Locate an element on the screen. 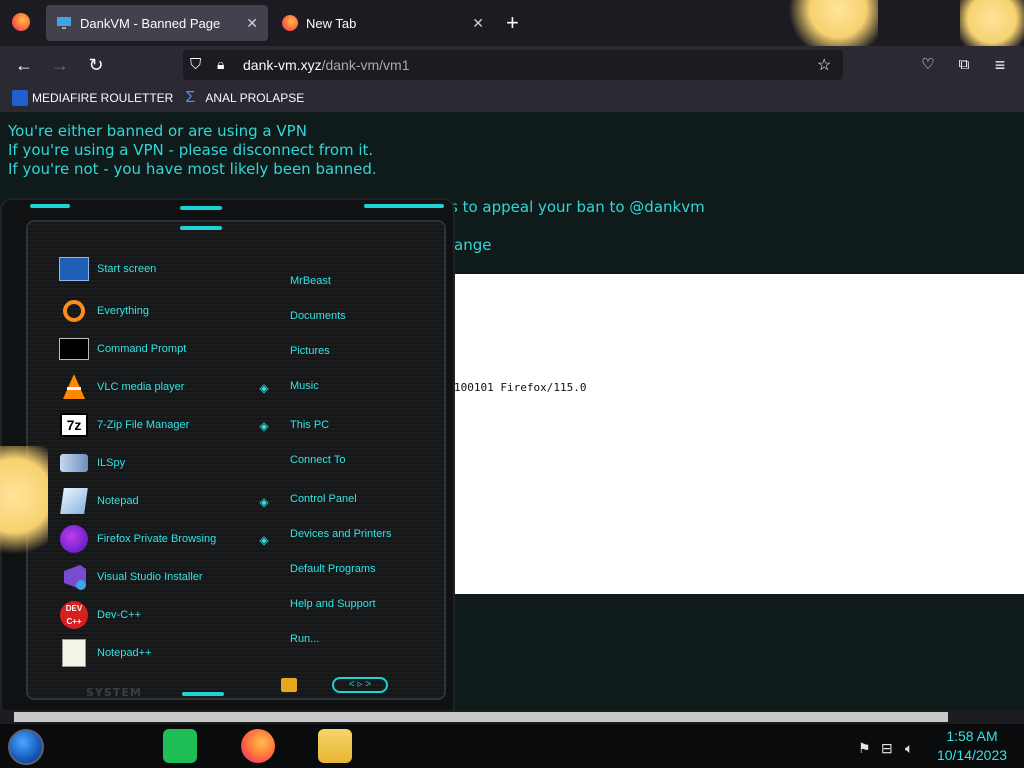 This screenshot has height=768, width=1024. start-link-default-programs: Default Programs is located at coordinates (333, 569).